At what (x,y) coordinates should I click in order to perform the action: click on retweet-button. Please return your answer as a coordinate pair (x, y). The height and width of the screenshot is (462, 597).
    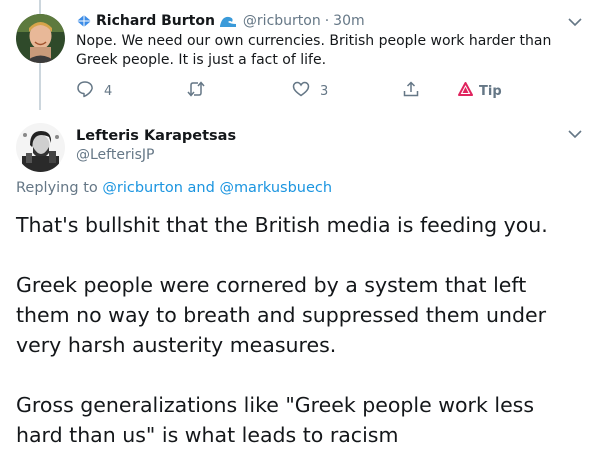
    Looking at the image, I should click on (201, 91).